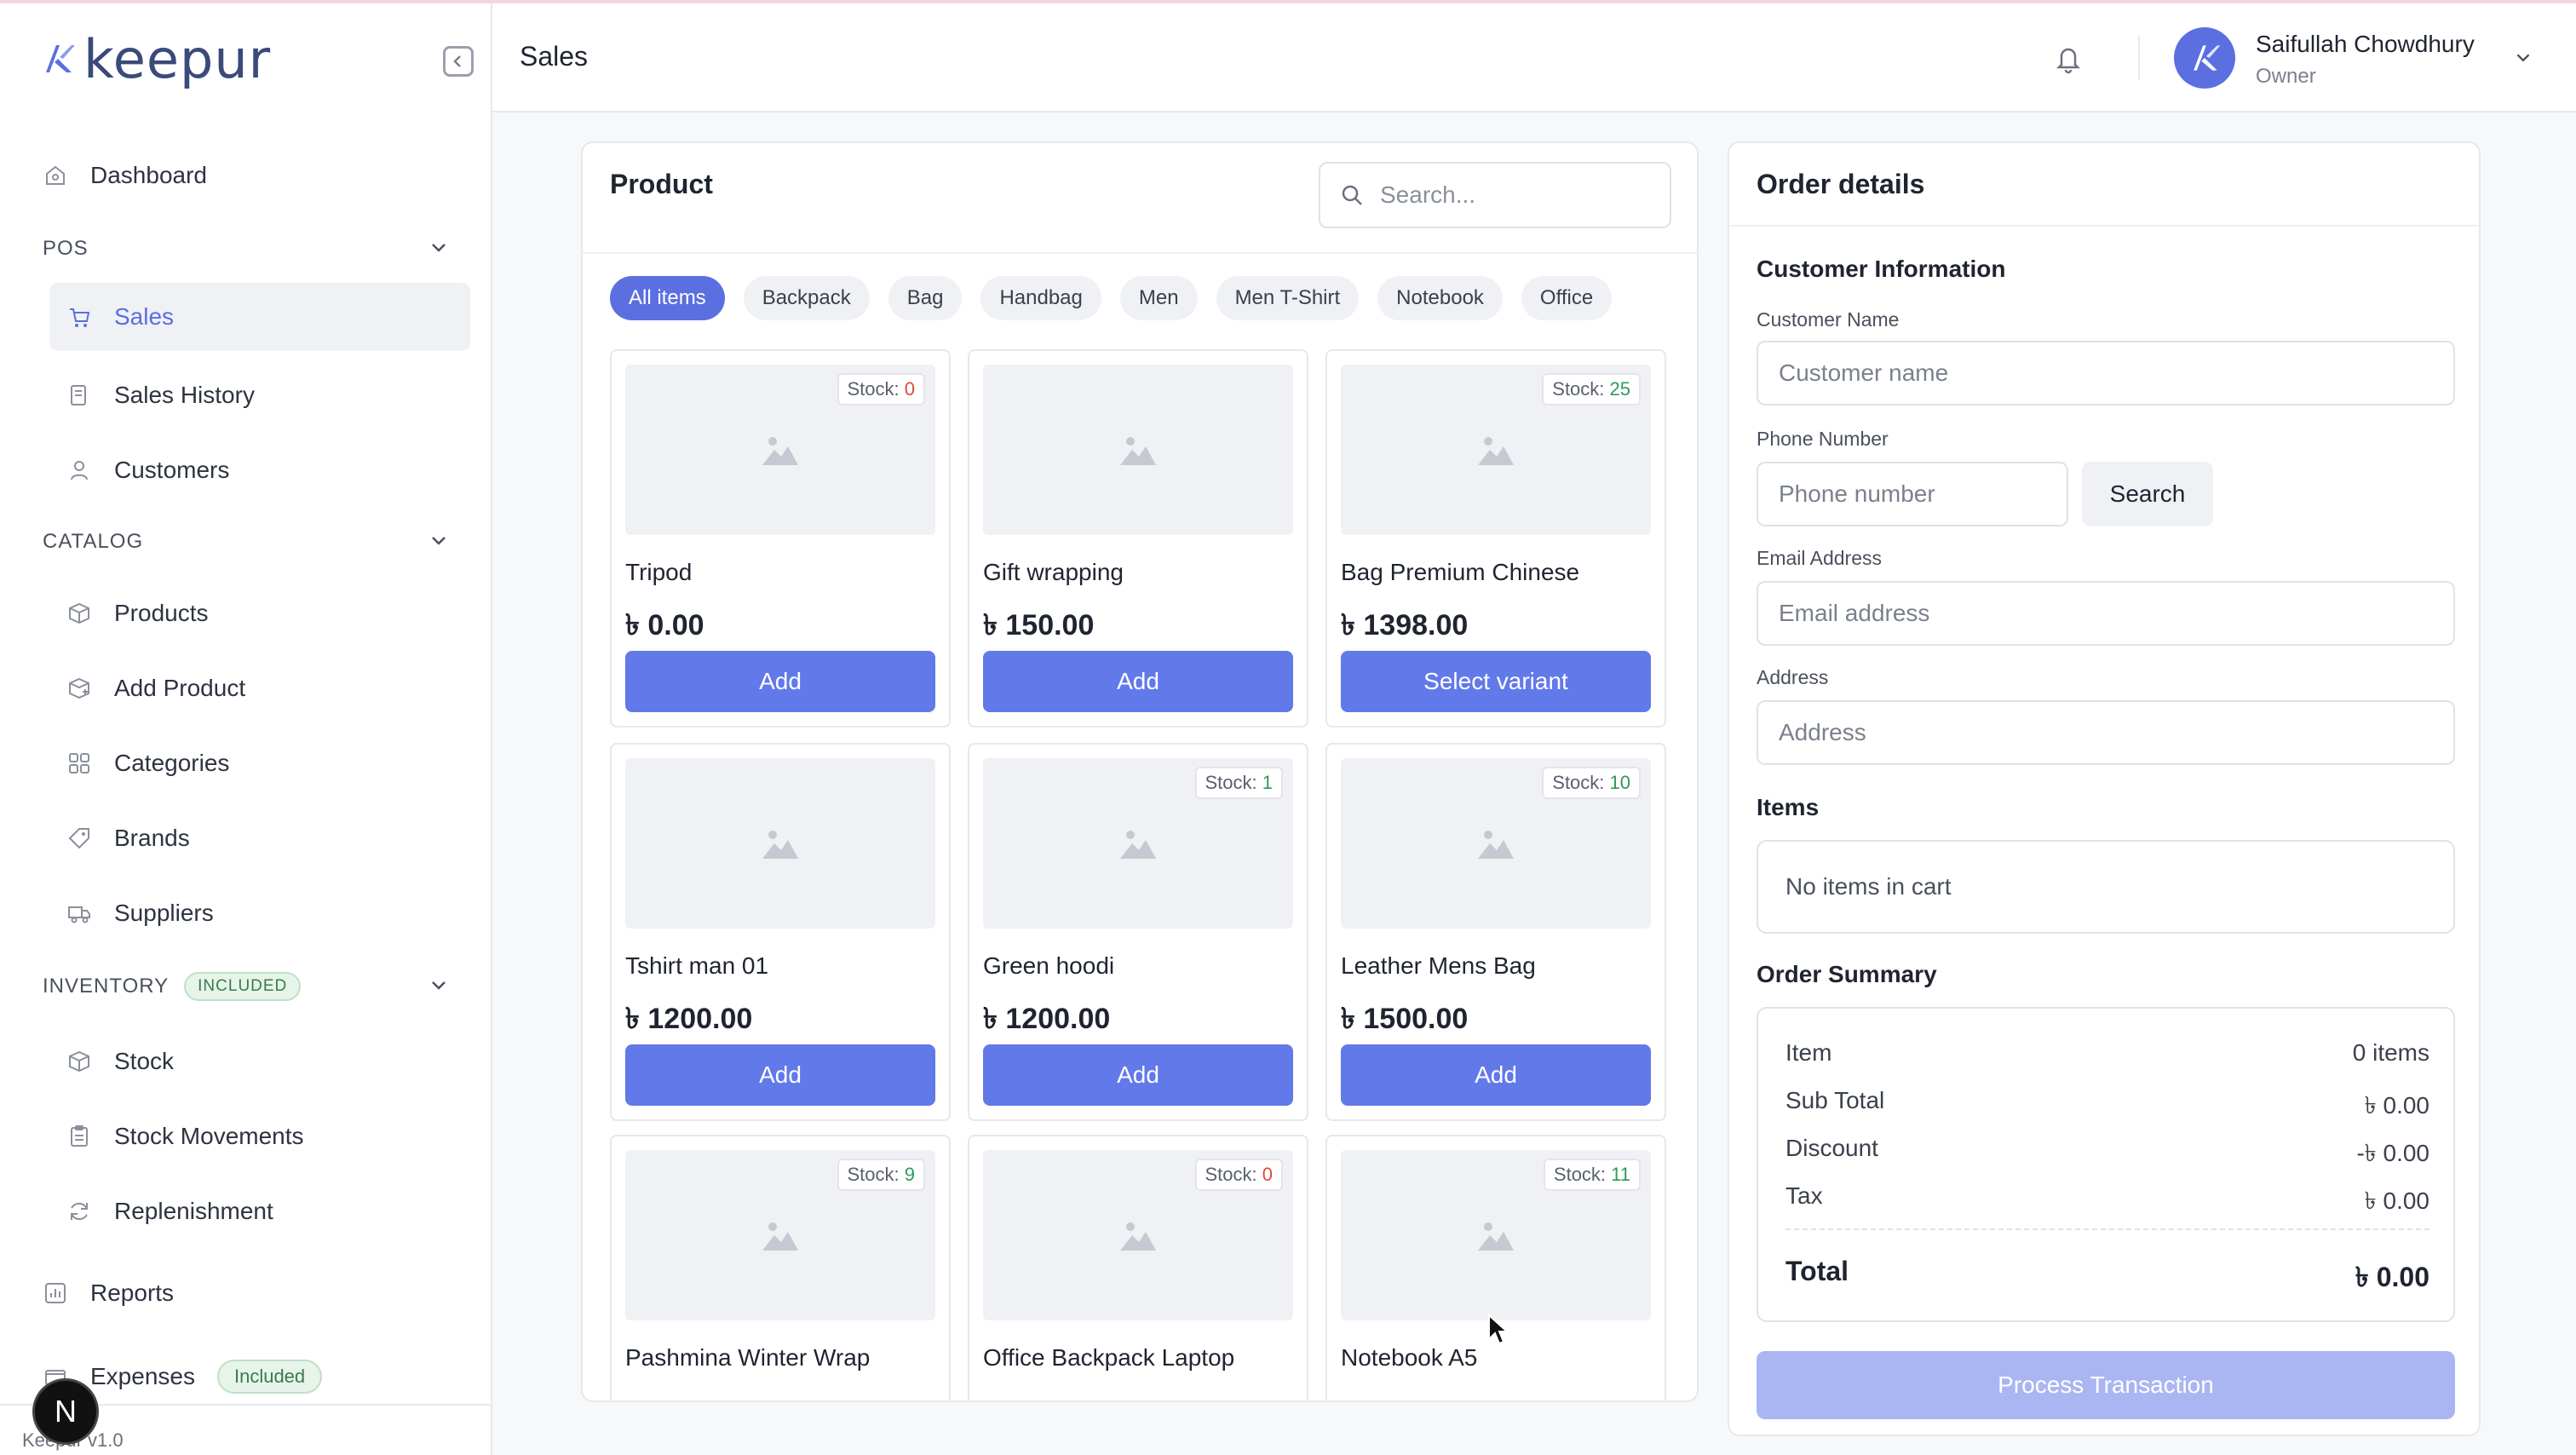 Image resolution: width=2576 pixels, height=1455 pixels. Describe the element at coordinates (1498, 1329) in the screenshot. I see `mouse-cursor-icon` at that location.